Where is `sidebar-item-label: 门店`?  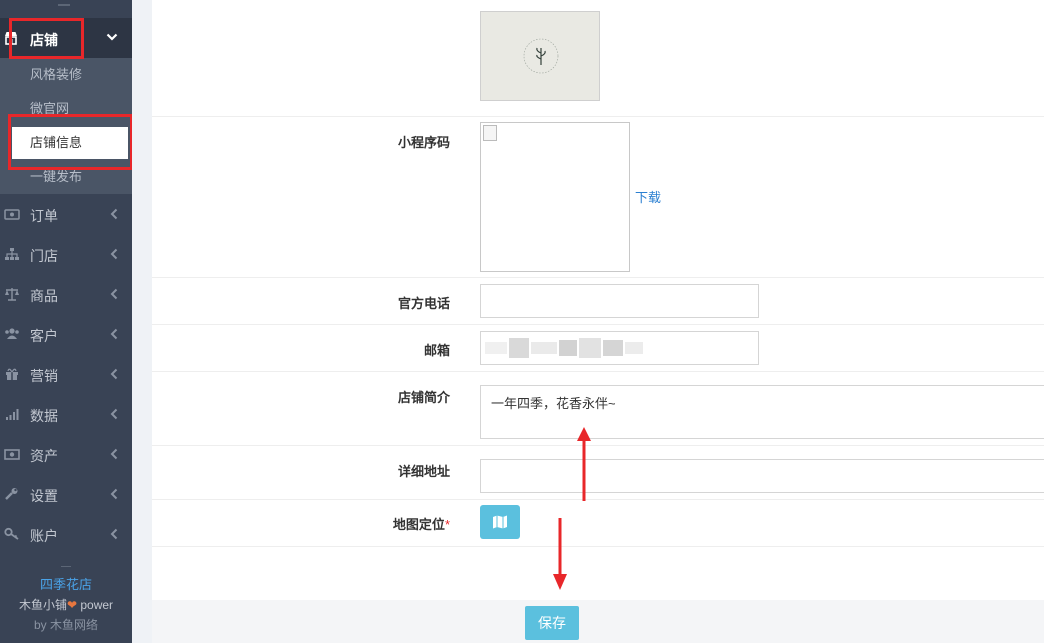 sidebar-item-label: 门店 is located at coordinates (44, 256).